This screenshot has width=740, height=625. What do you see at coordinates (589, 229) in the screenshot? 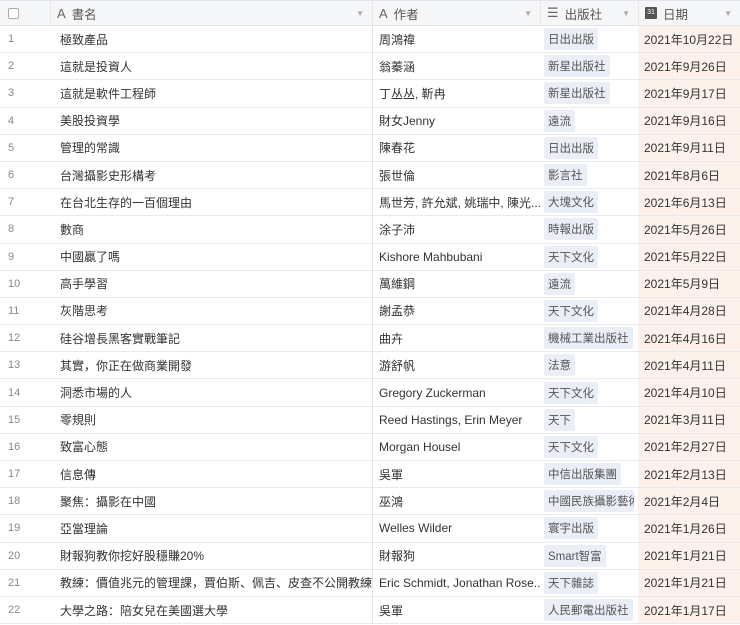
I see `cell-publisher: 時報出版` at bounding box center [589, 229].